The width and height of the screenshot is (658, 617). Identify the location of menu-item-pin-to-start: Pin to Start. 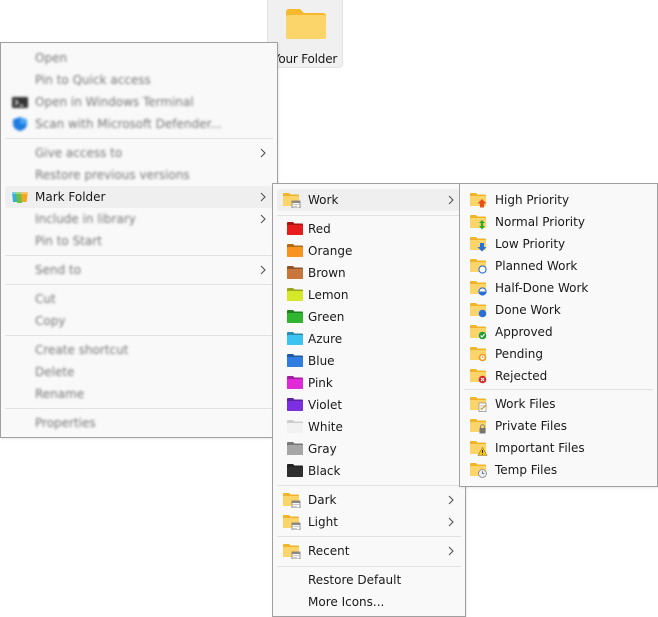
(139, 241).